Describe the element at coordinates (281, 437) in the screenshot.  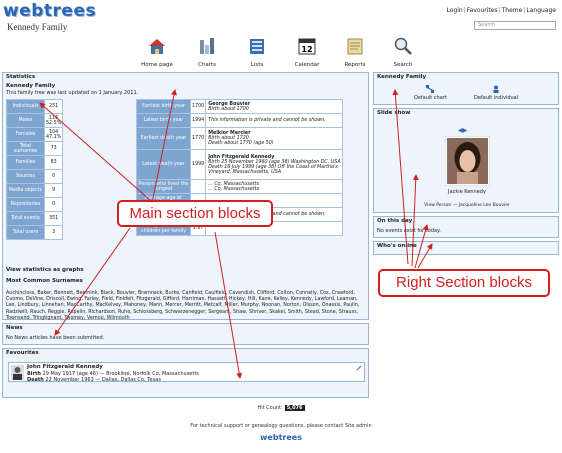
I see `footer-logo: webtrees` at that location.